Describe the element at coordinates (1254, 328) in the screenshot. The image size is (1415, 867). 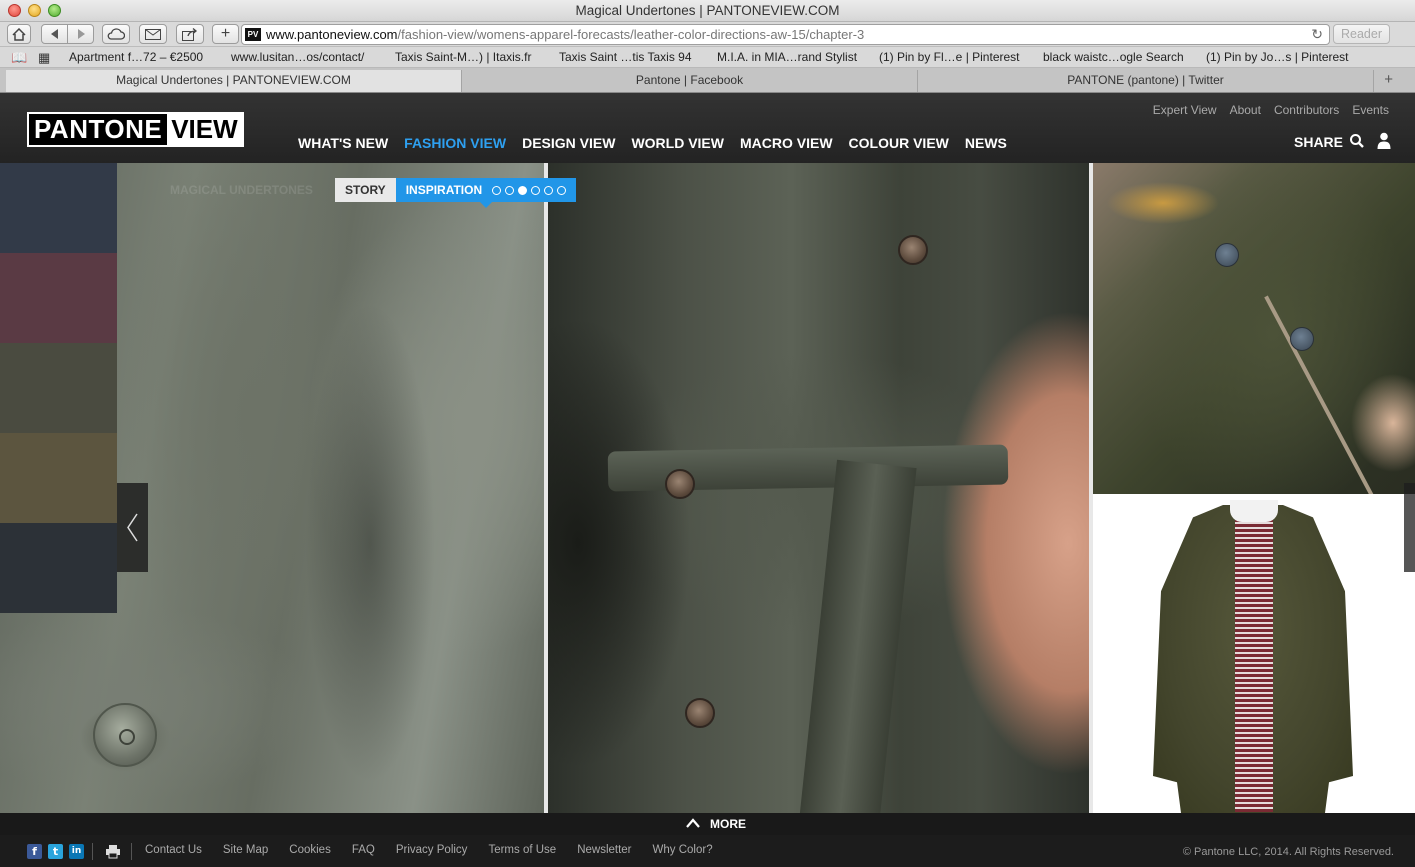
I see `green-jacket-detail-image` at that location.